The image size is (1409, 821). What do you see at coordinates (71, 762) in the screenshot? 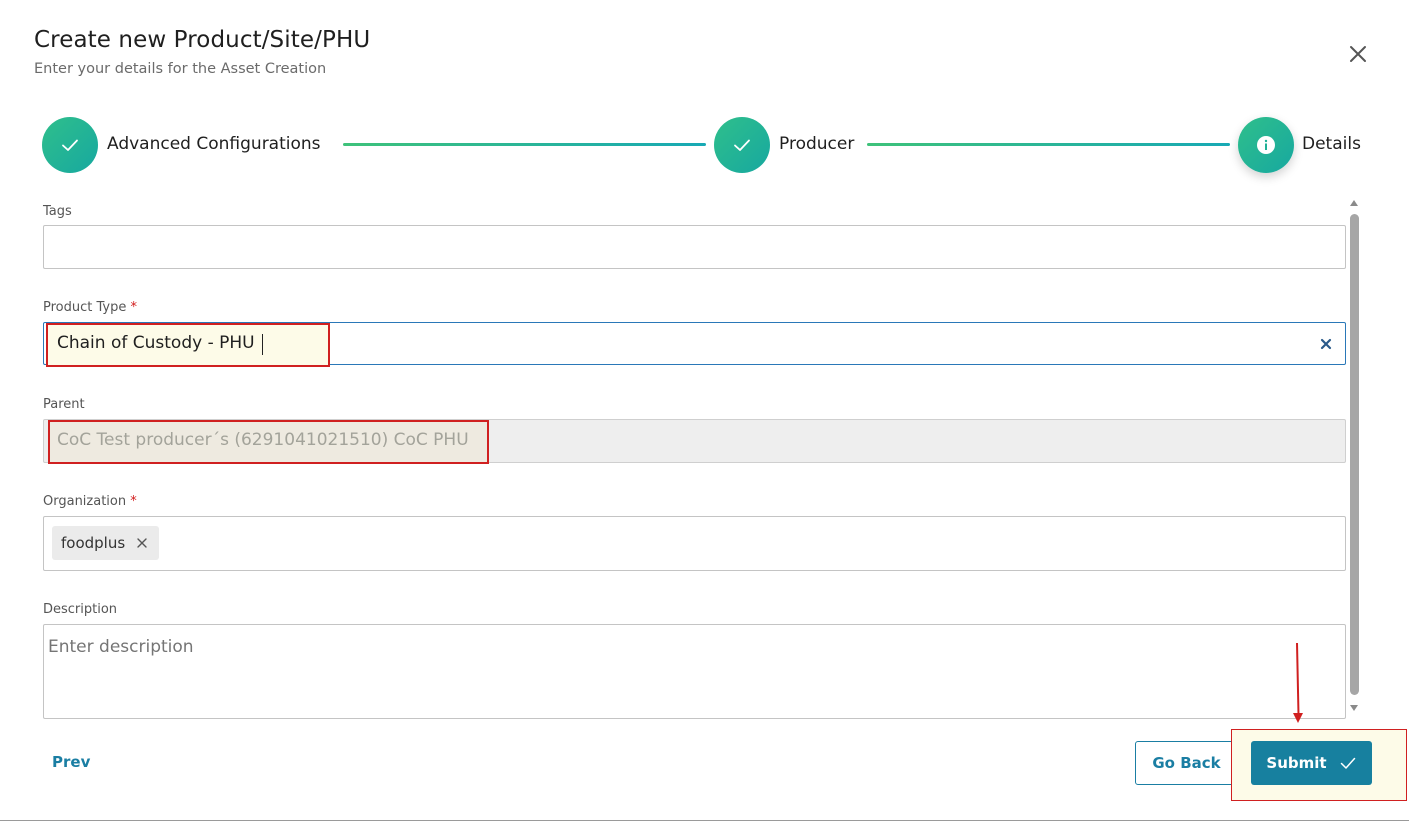
I see `prev-button: Prev` at bounding box center [71, 762].